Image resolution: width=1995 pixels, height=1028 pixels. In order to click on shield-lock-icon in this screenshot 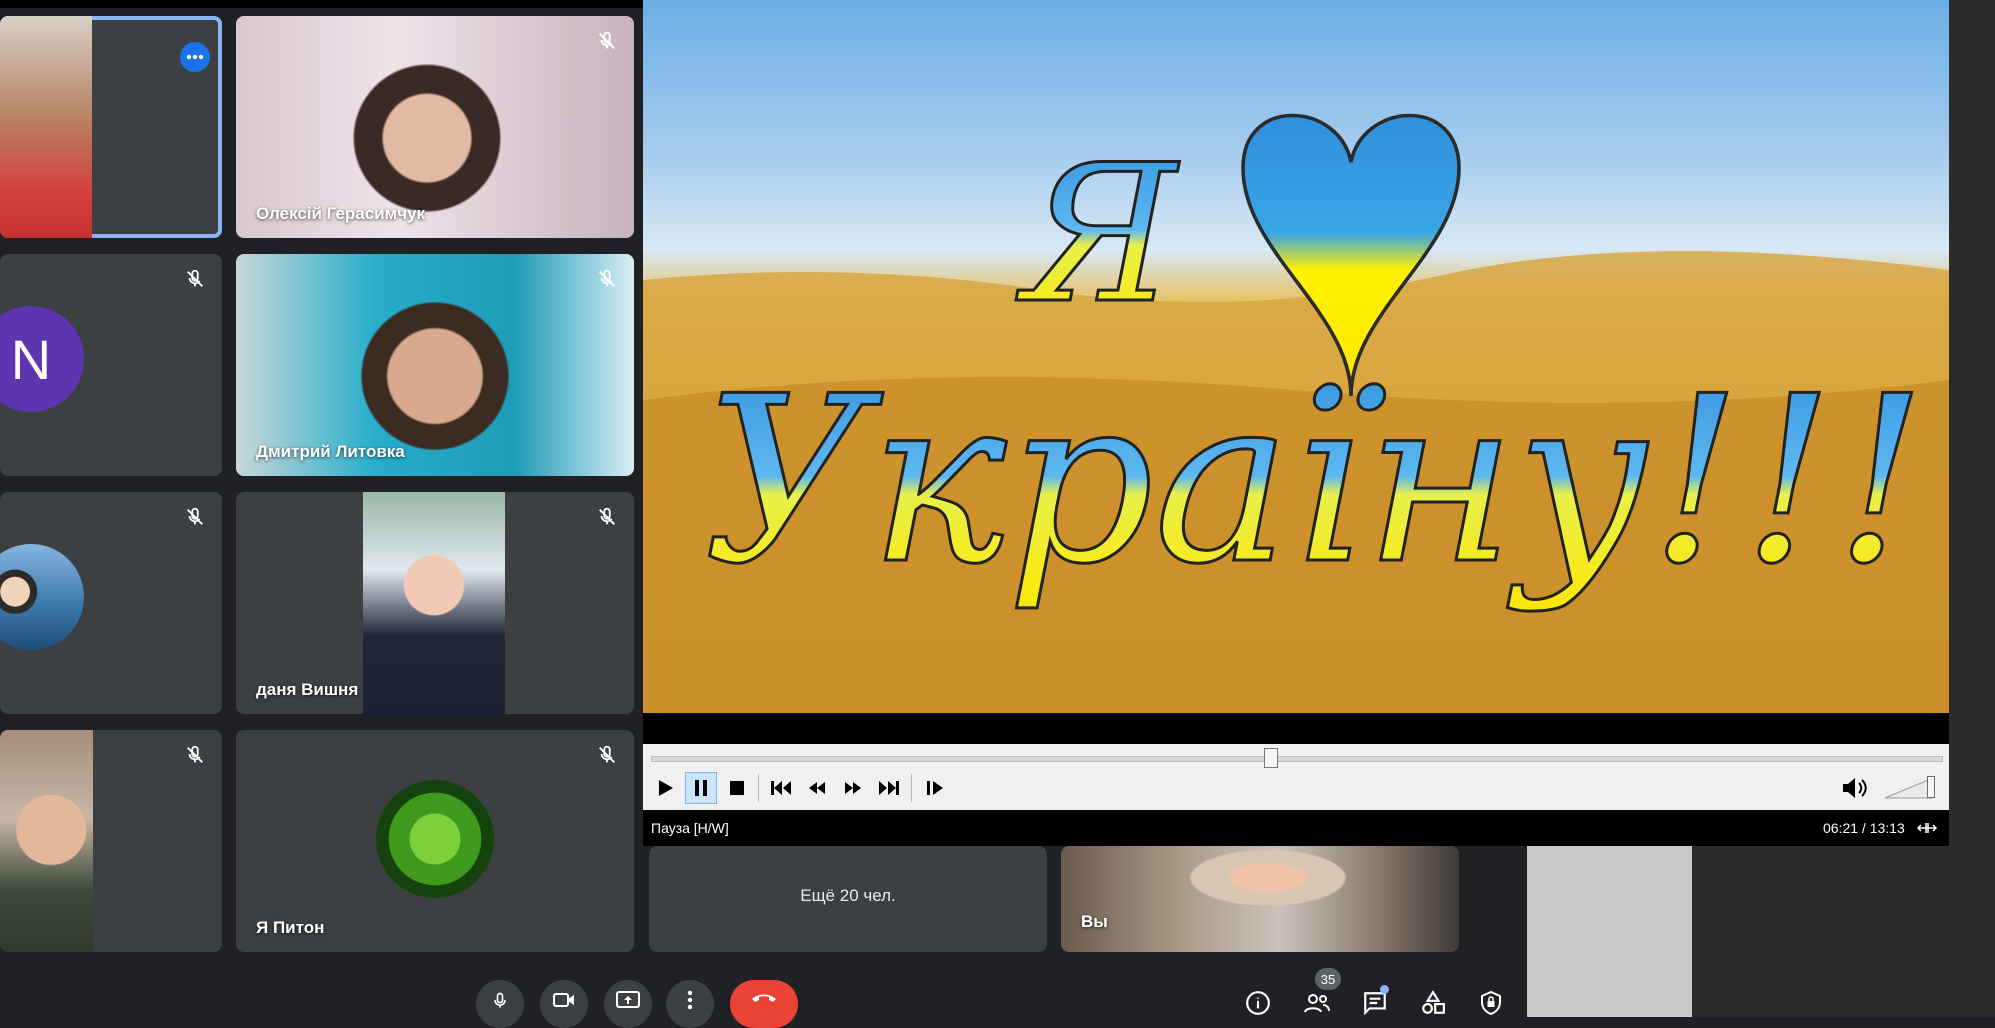, I will do `click(1491, 1003)`.